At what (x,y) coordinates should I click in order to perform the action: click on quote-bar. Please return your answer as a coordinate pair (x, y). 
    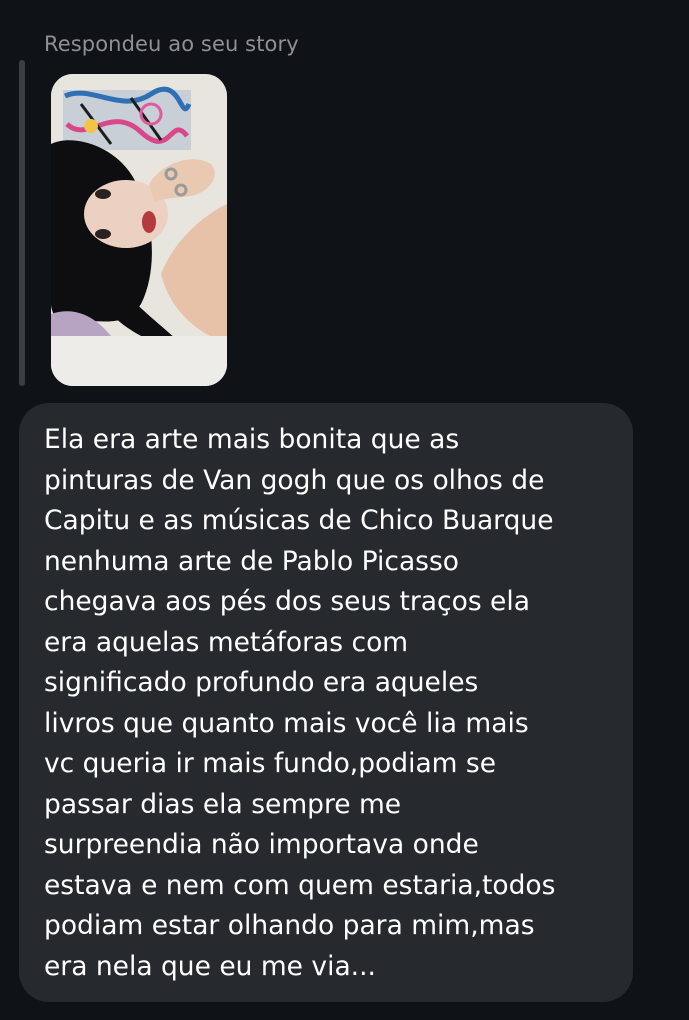
    Looking at the image, I should click on (22, 223).